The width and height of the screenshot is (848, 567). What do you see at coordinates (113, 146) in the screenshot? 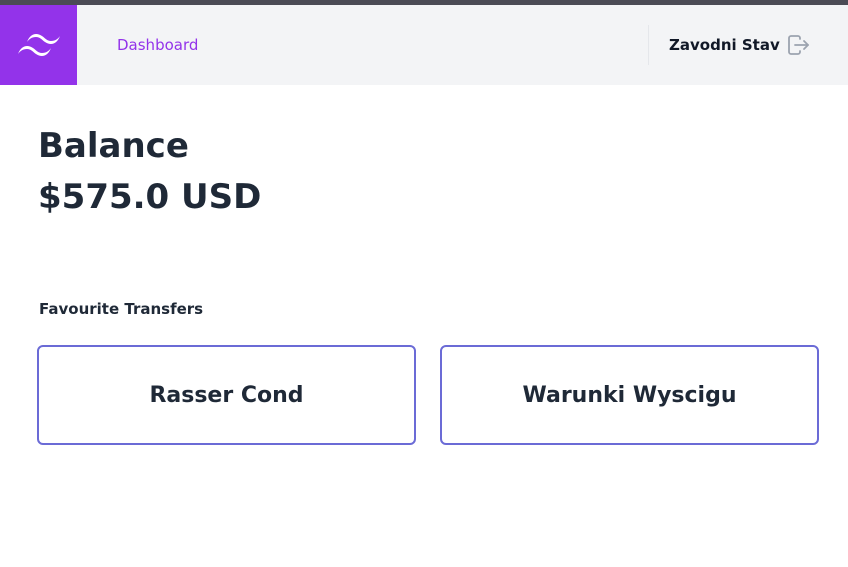
I see `balance-title: Balance` at bounding box center [113, 146].